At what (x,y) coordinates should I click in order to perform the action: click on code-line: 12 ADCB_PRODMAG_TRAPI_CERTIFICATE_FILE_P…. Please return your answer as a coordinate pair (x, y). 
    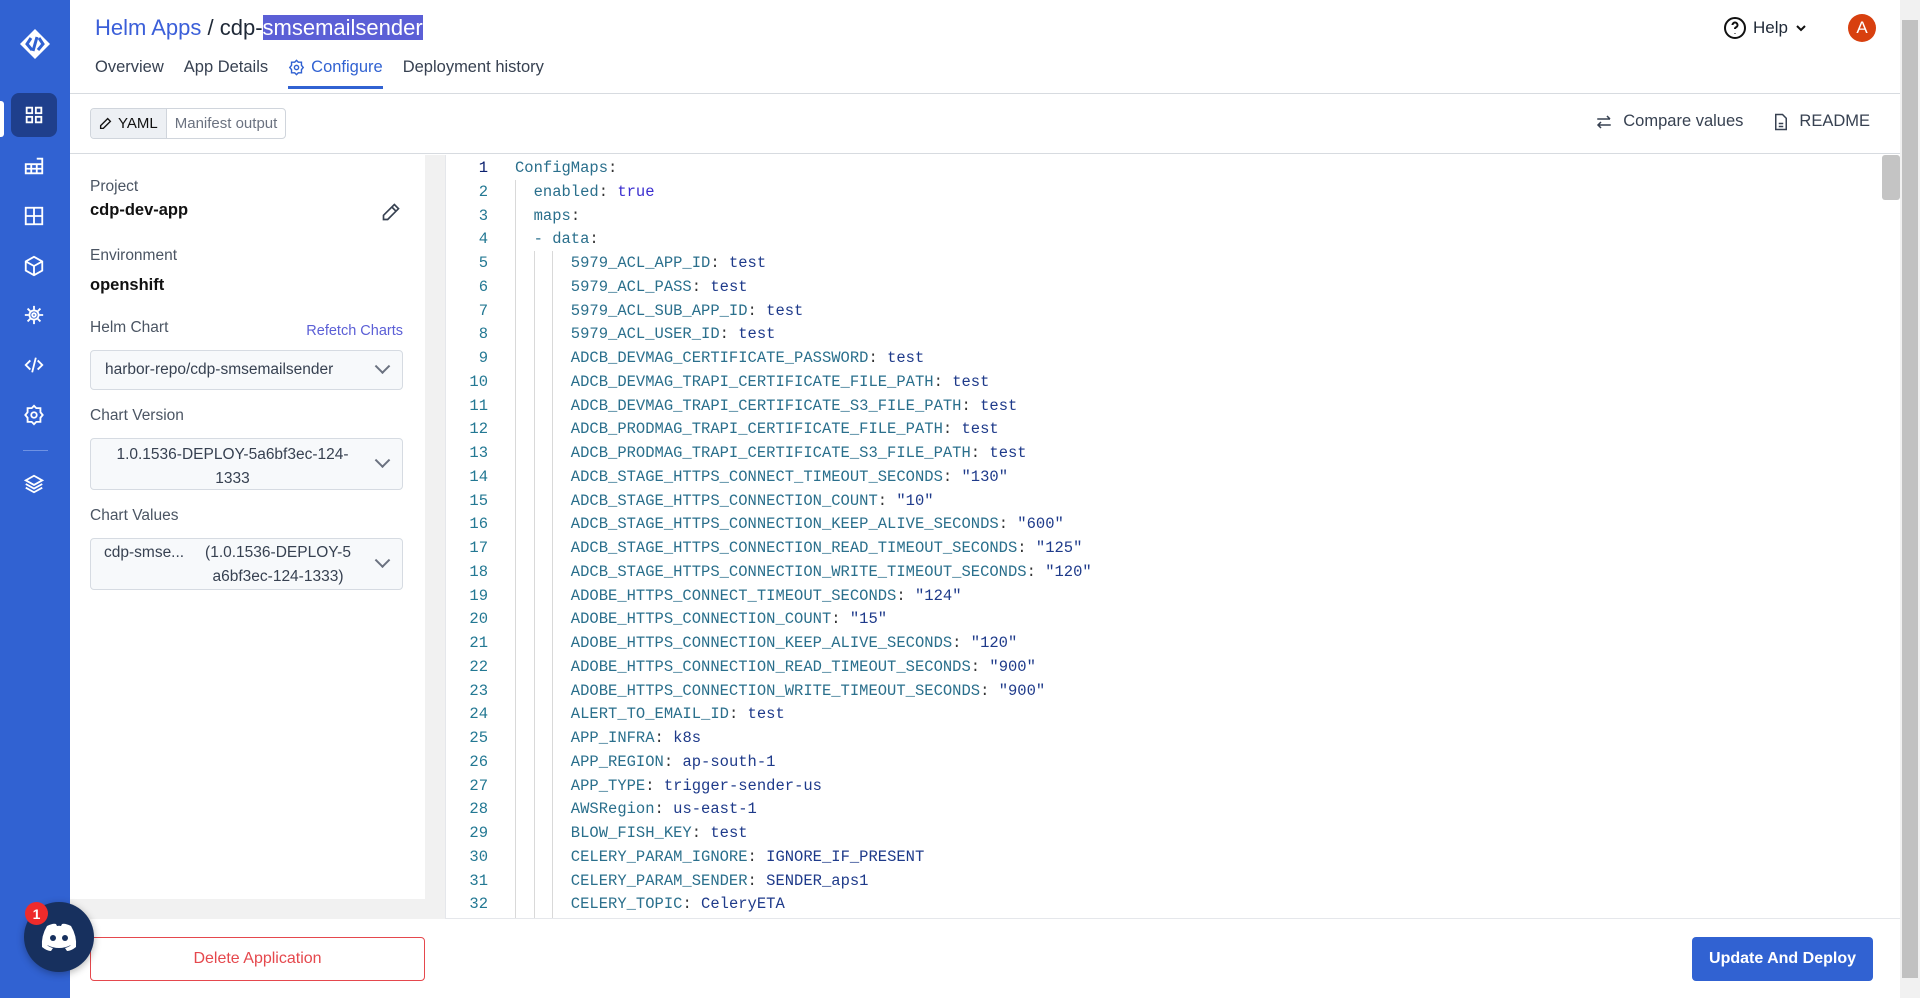
    Looking at the image, I should click on (1173, 429).